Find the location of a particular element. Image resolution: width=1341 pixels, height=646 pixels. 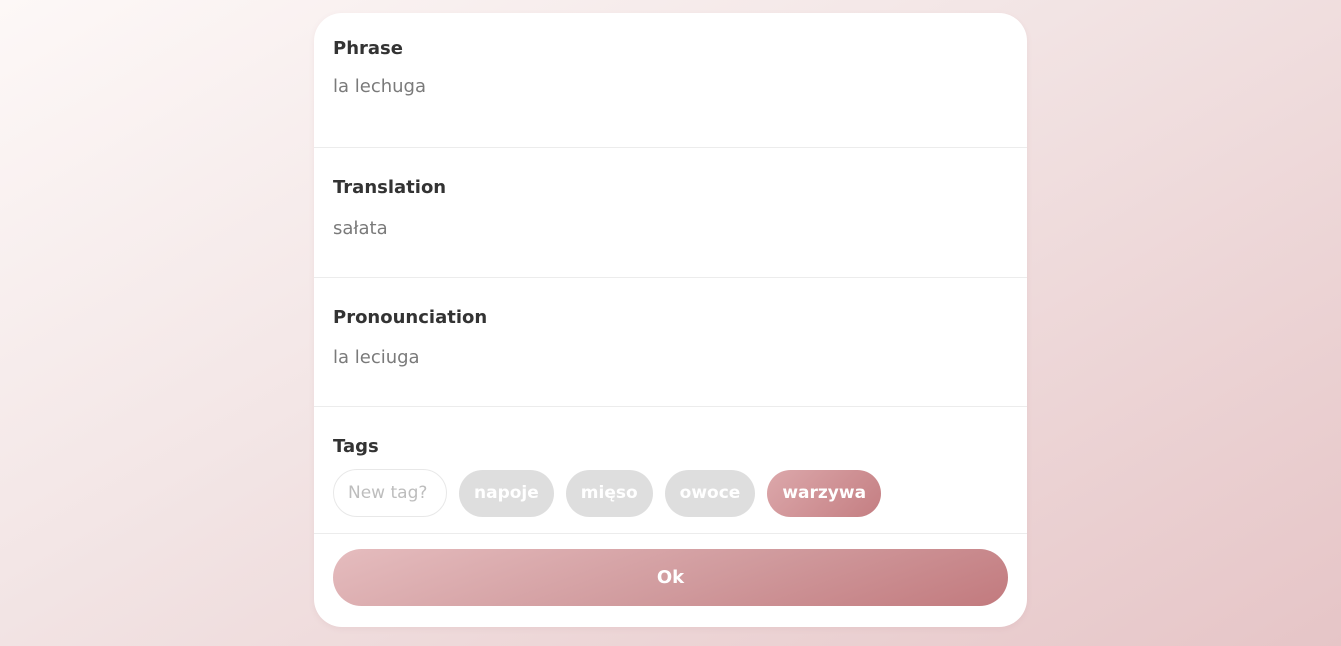

phrase-input is located at coordinates (653, 86).